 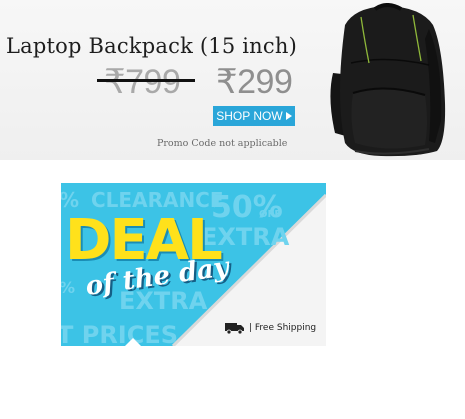 What do you see at coordinates (388, 80) in the screenshot?
I see `backpack-image` at bounding box center [388, 80].